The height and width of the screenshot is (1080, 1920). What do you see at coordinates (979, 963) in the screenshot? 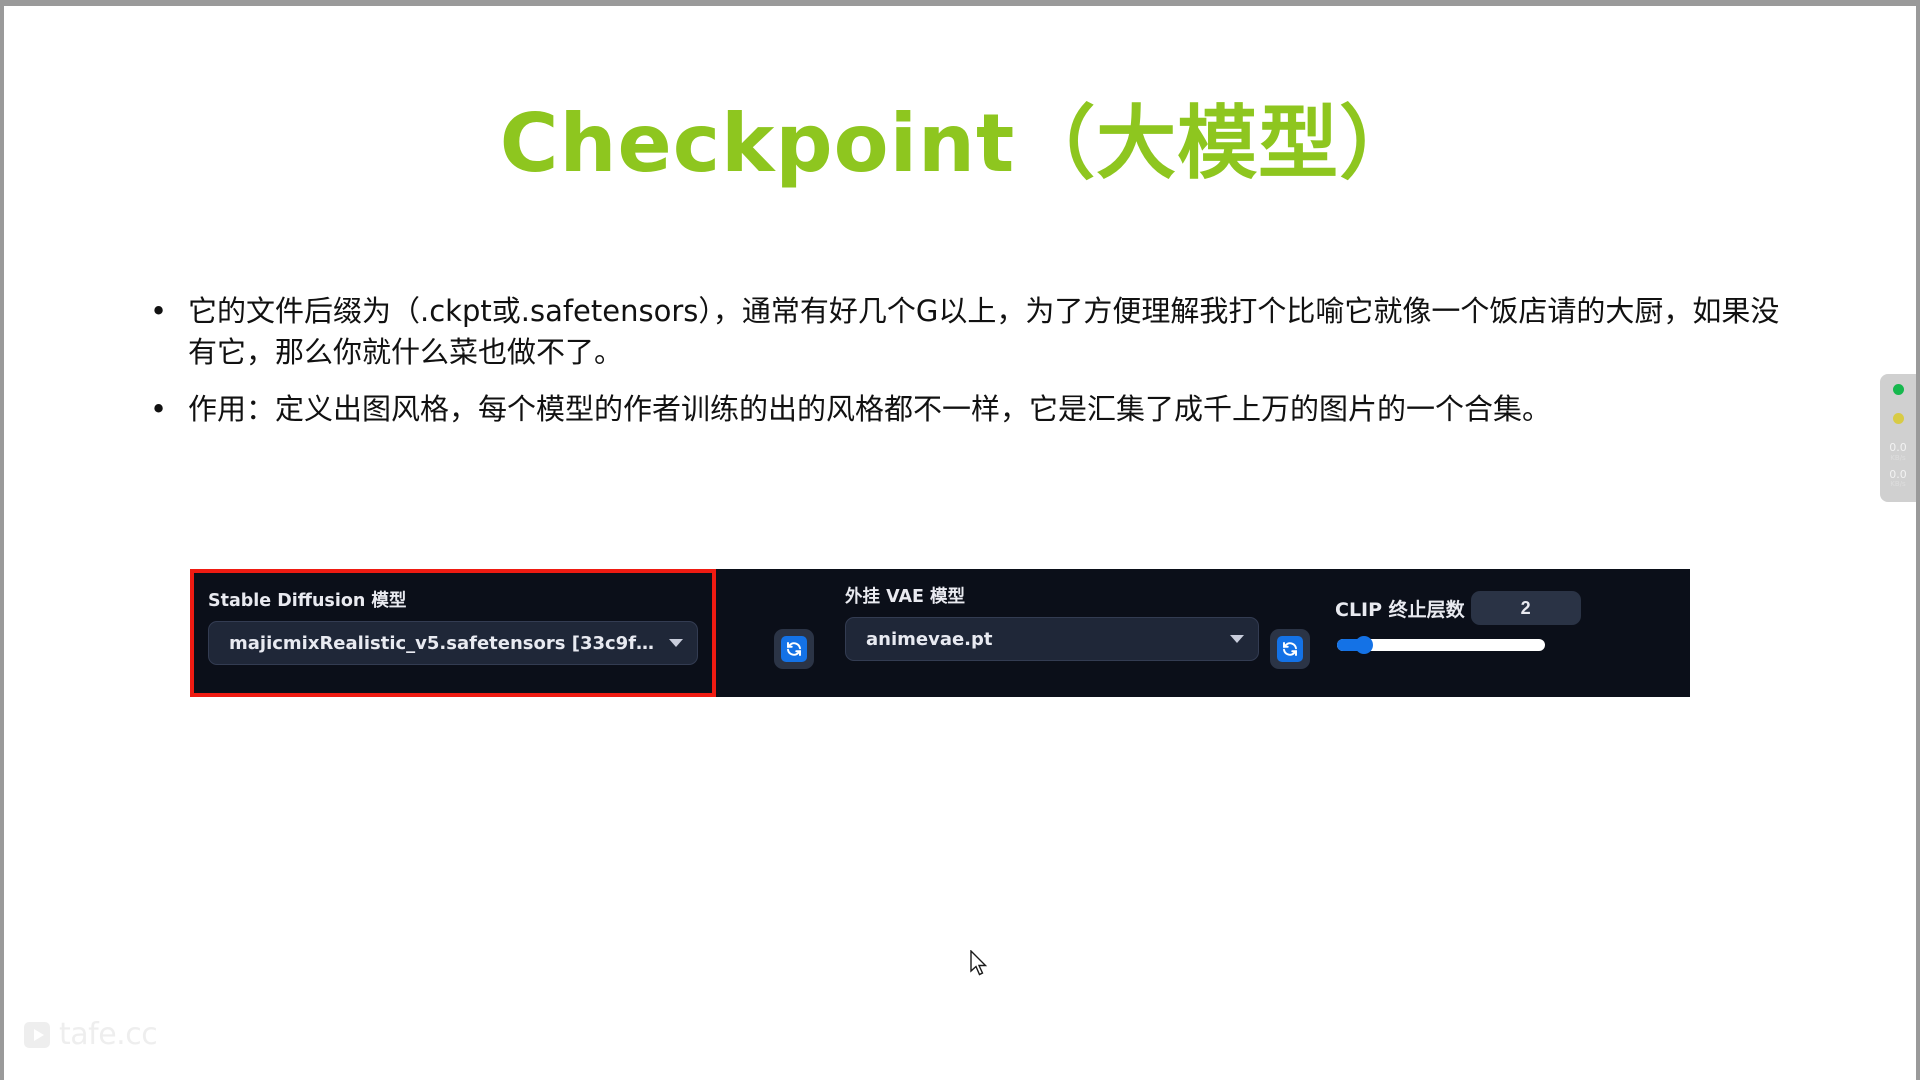
I see `mouse-pointer-icon` at bounding box center [979, 963].